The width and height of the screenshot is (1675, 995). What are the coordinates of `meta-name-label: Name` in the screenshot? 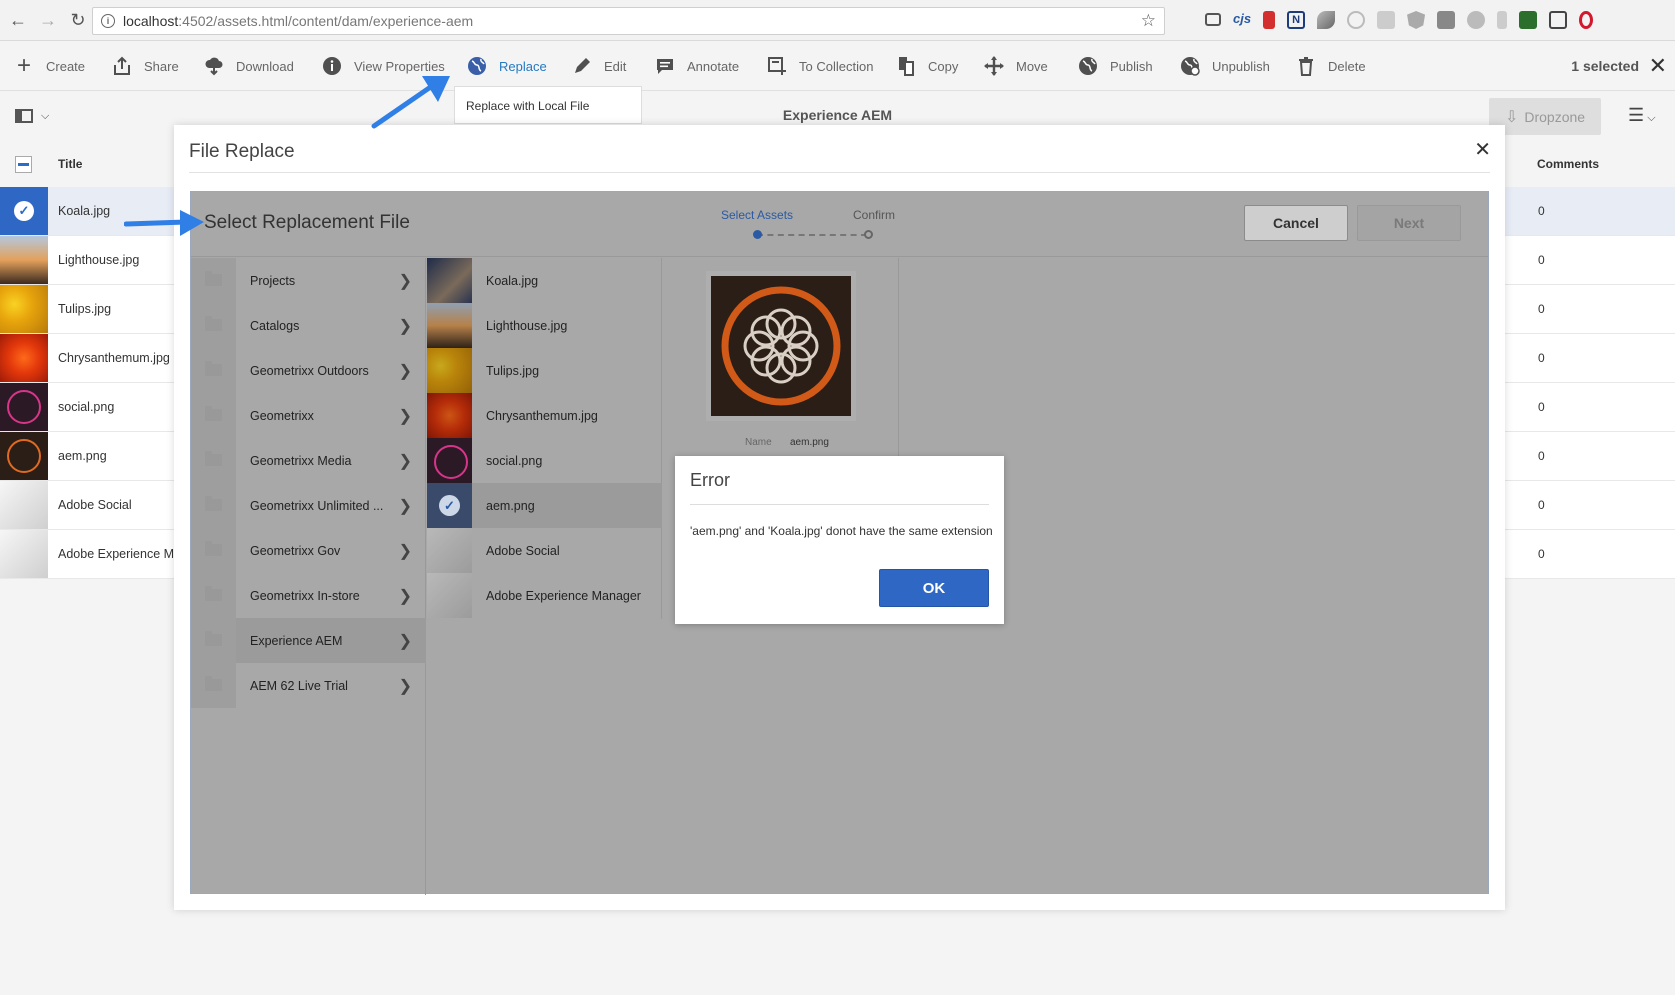 It's located at (758, 442).